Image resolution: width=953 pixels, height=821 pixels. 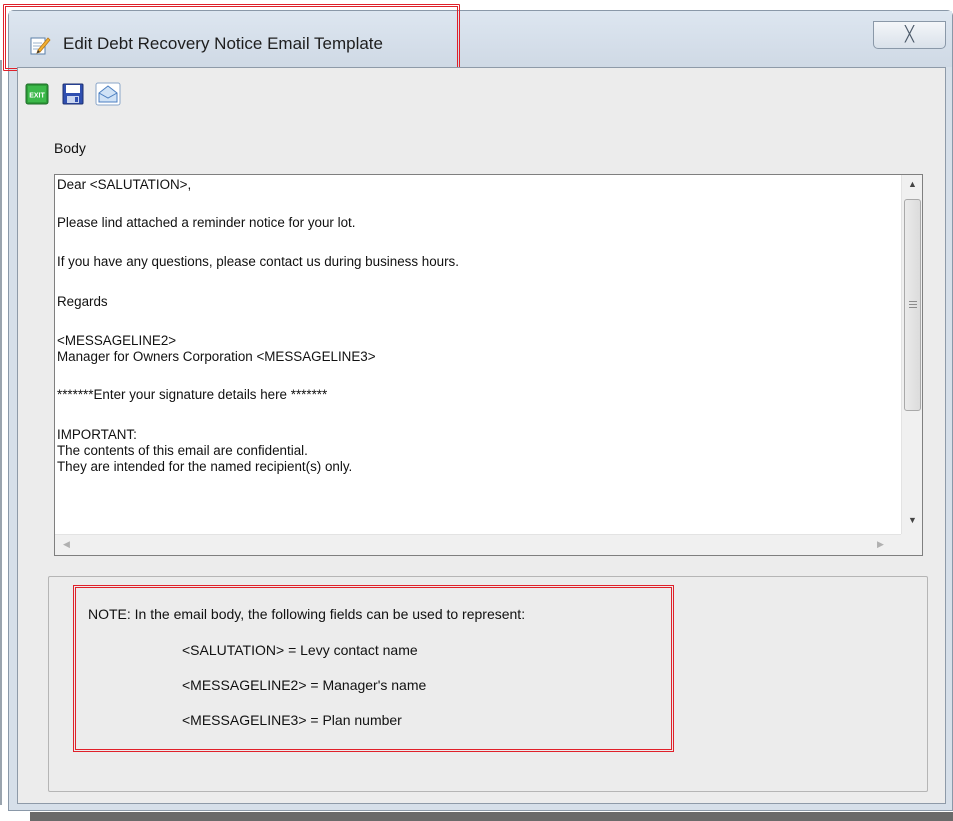 I want to click on scroll-up-arrow-icon: ▲, so click(x=912, y=184).